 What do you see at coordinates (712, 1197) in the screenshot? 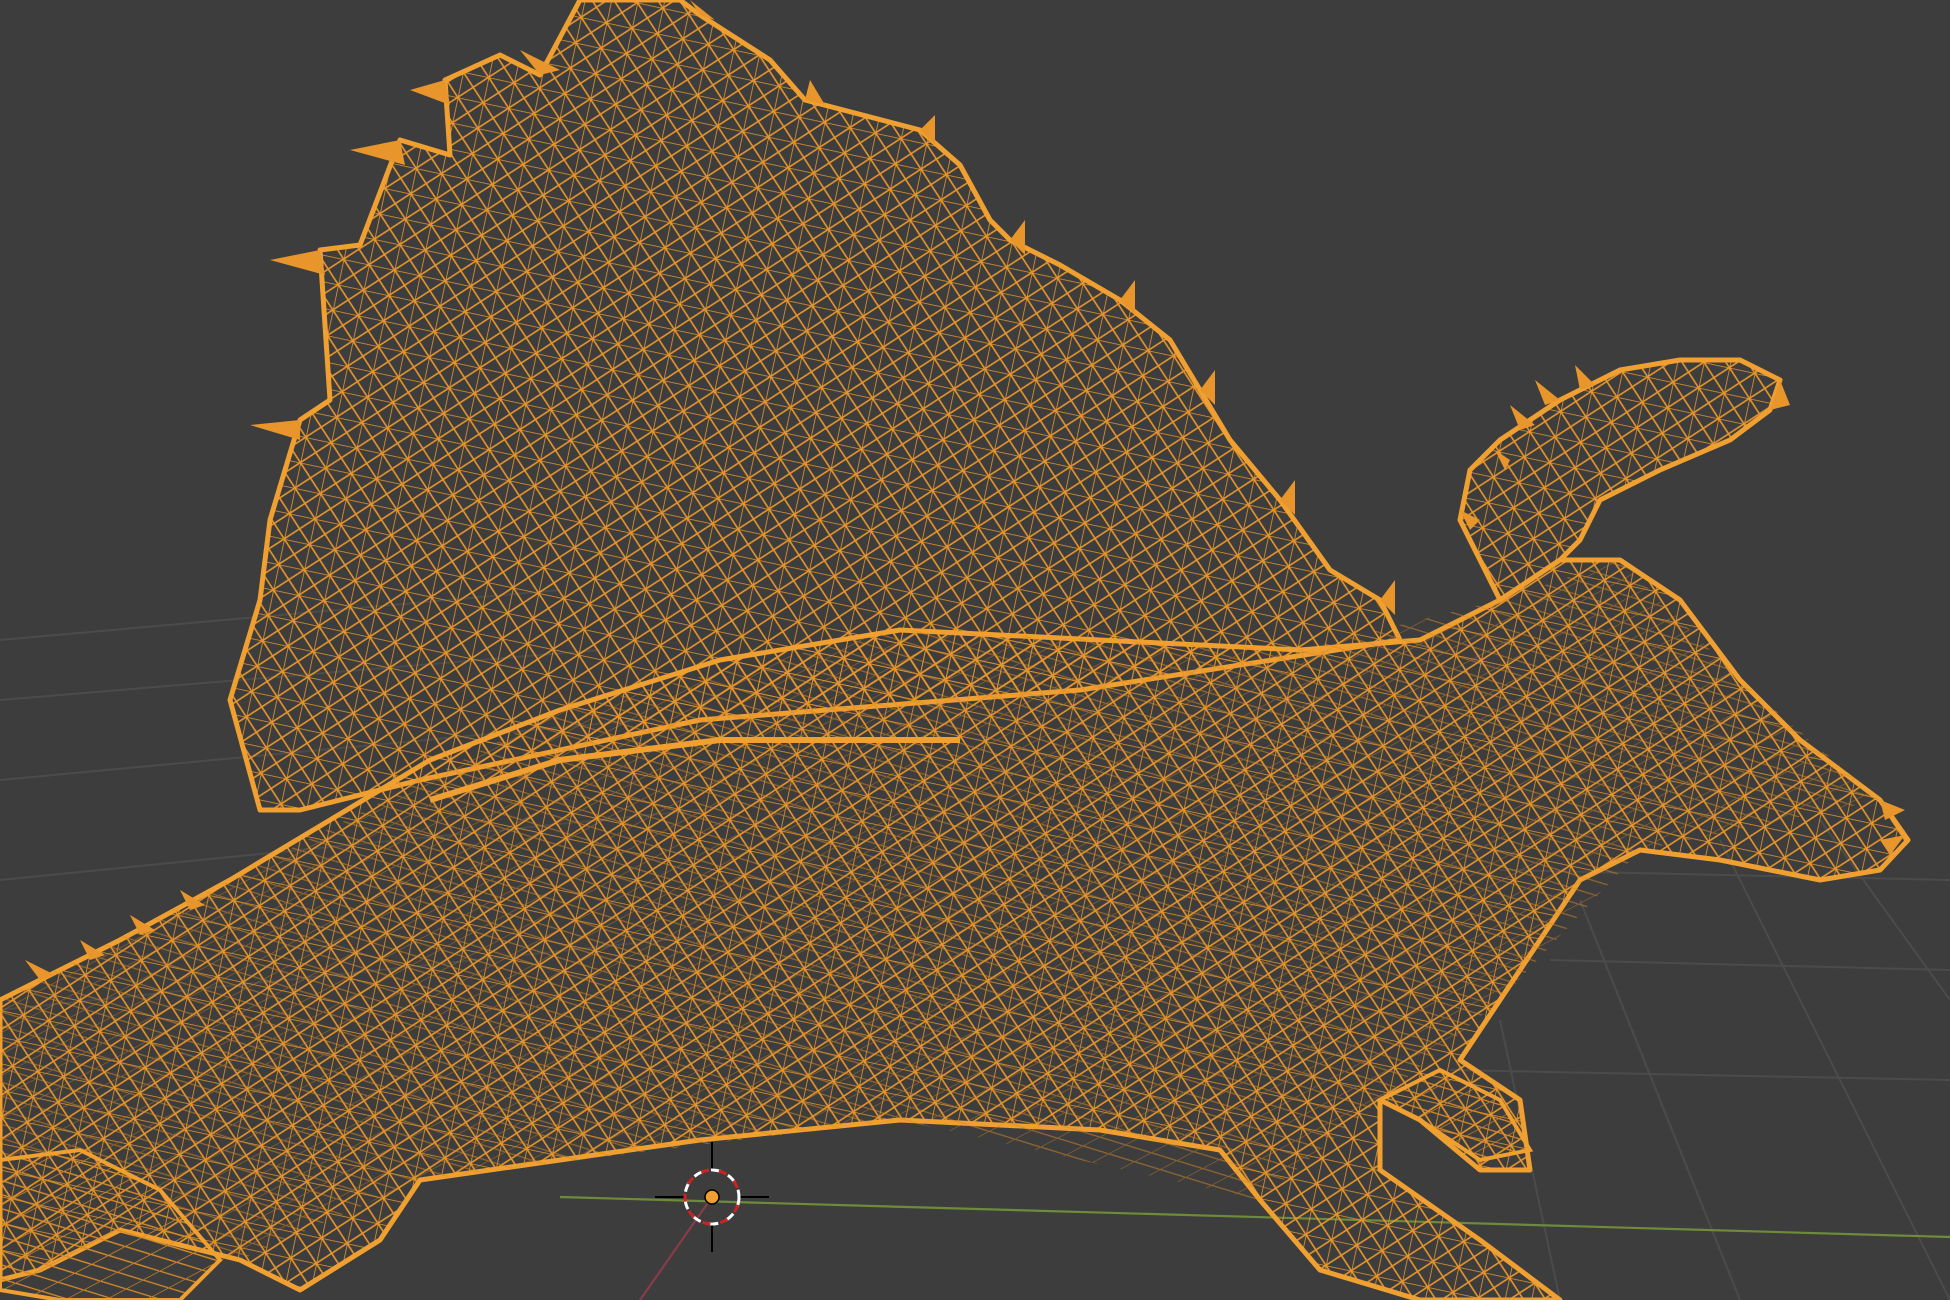
I see `object-origin-dot` at bounding box center [712, 1197].